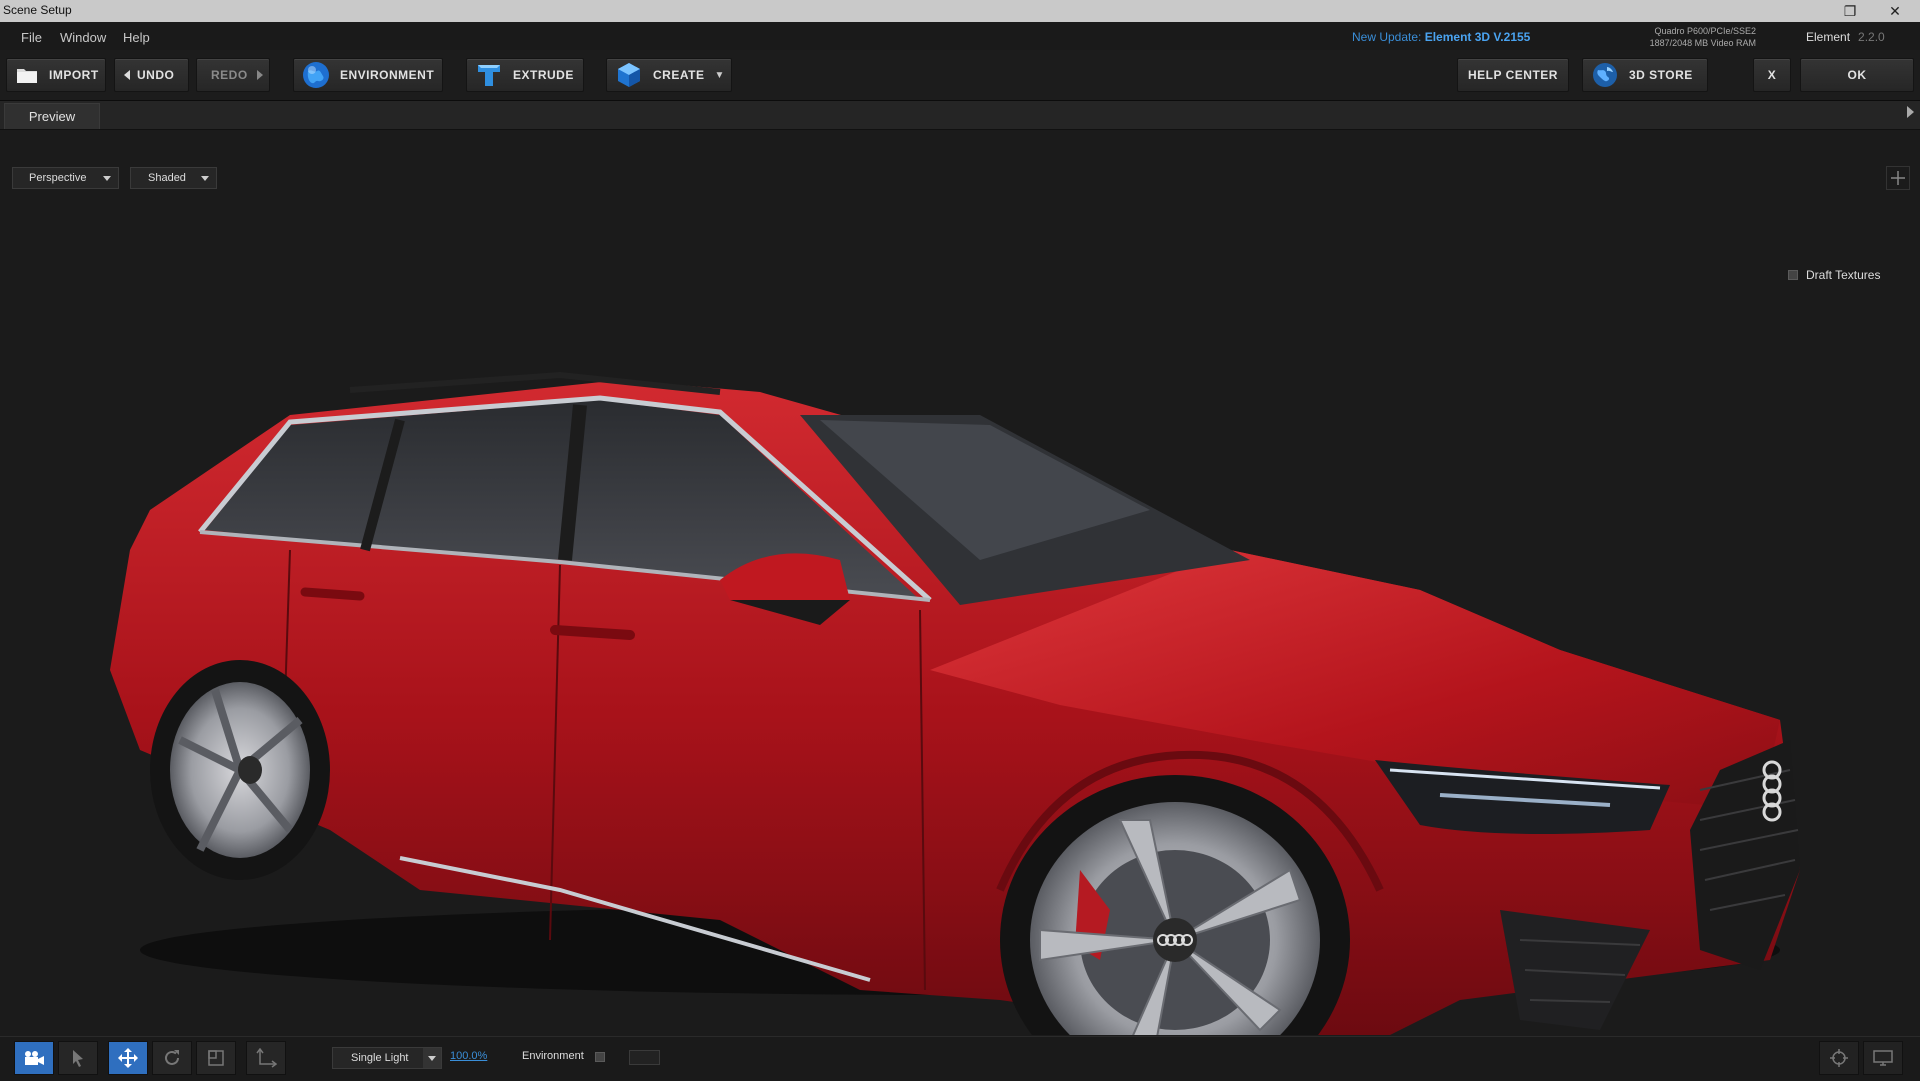 Image resolution: width=1920 pixels, height=1081 pixels. I want to click on undo-label: UNDO, so click(156, 75).